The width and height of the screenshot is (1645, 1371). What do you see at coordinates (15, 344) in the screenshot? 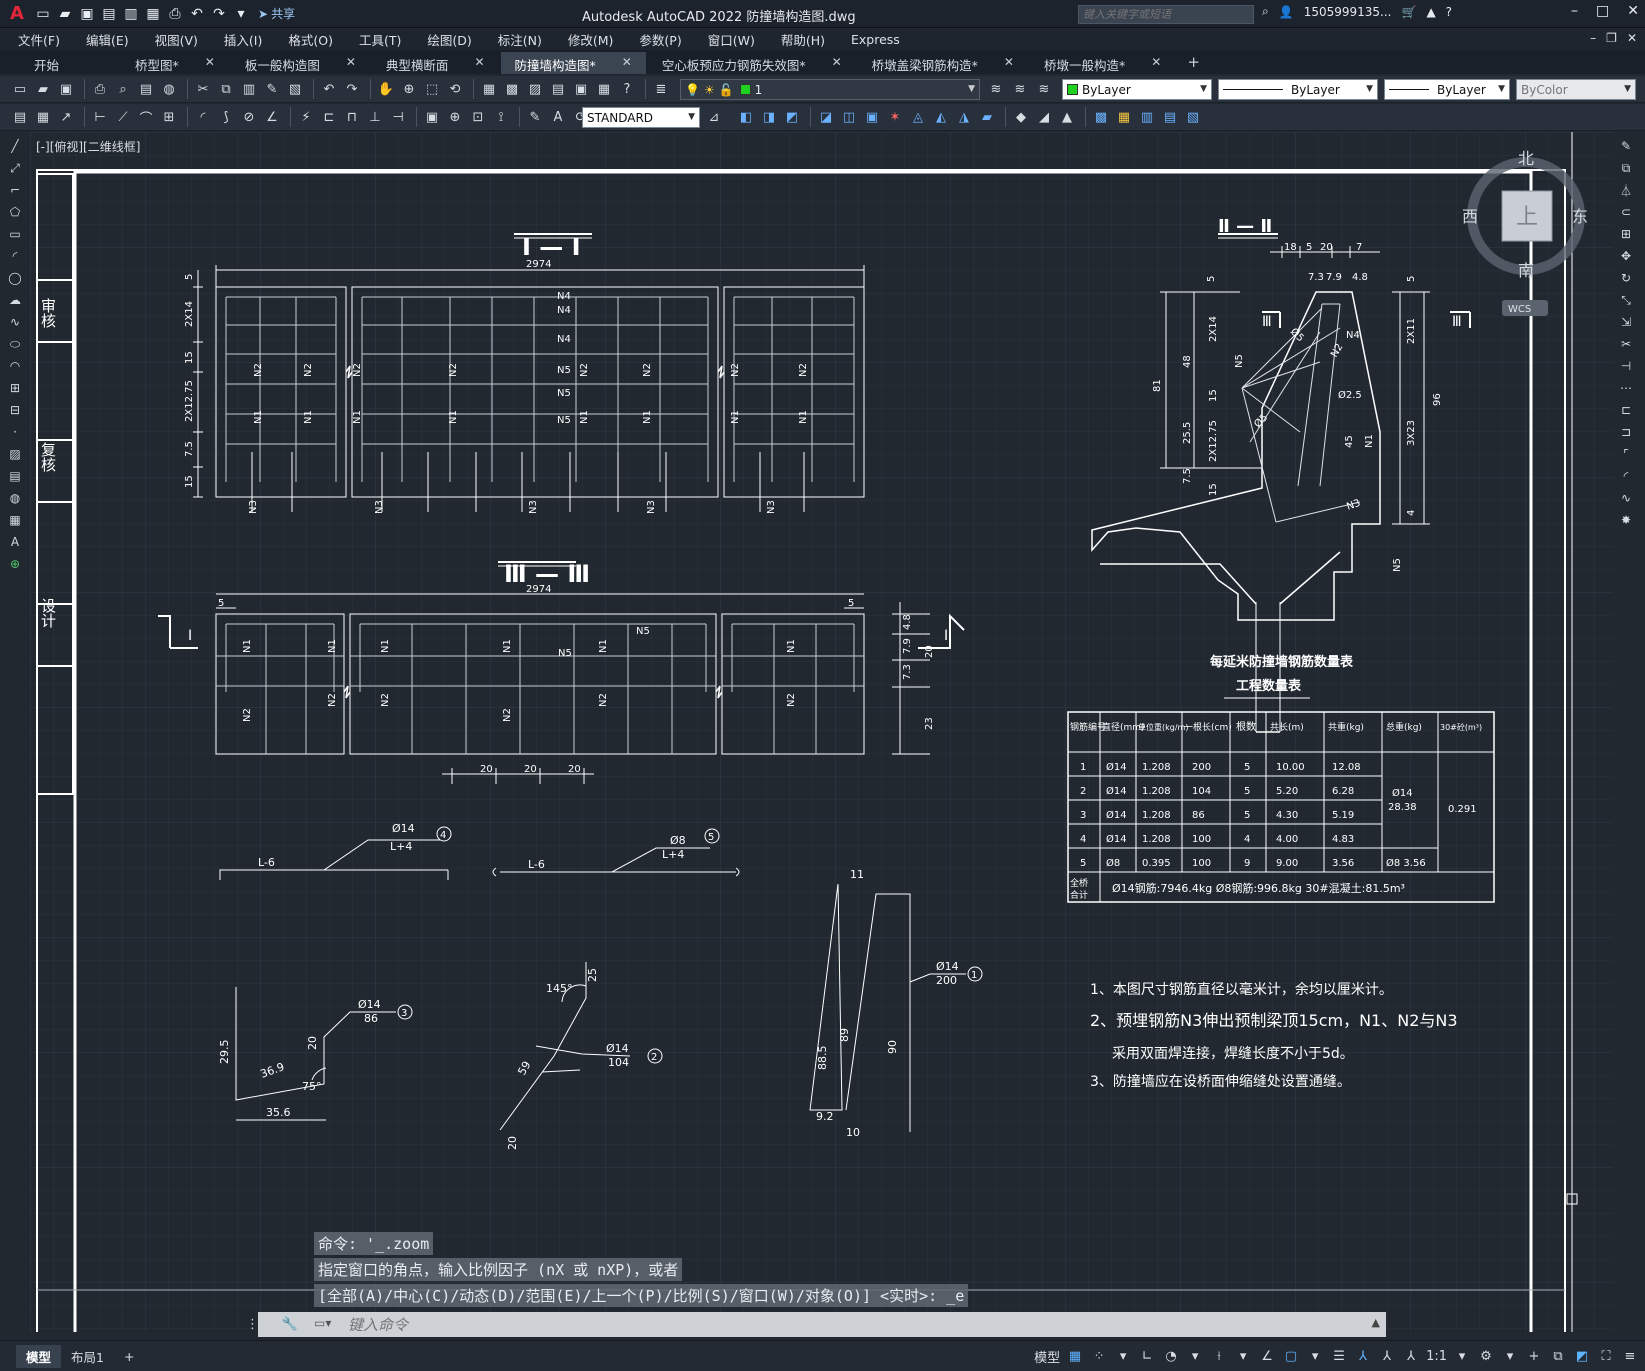
I see `ellipse-icon: ⬭` at bounding box center [15, 344].